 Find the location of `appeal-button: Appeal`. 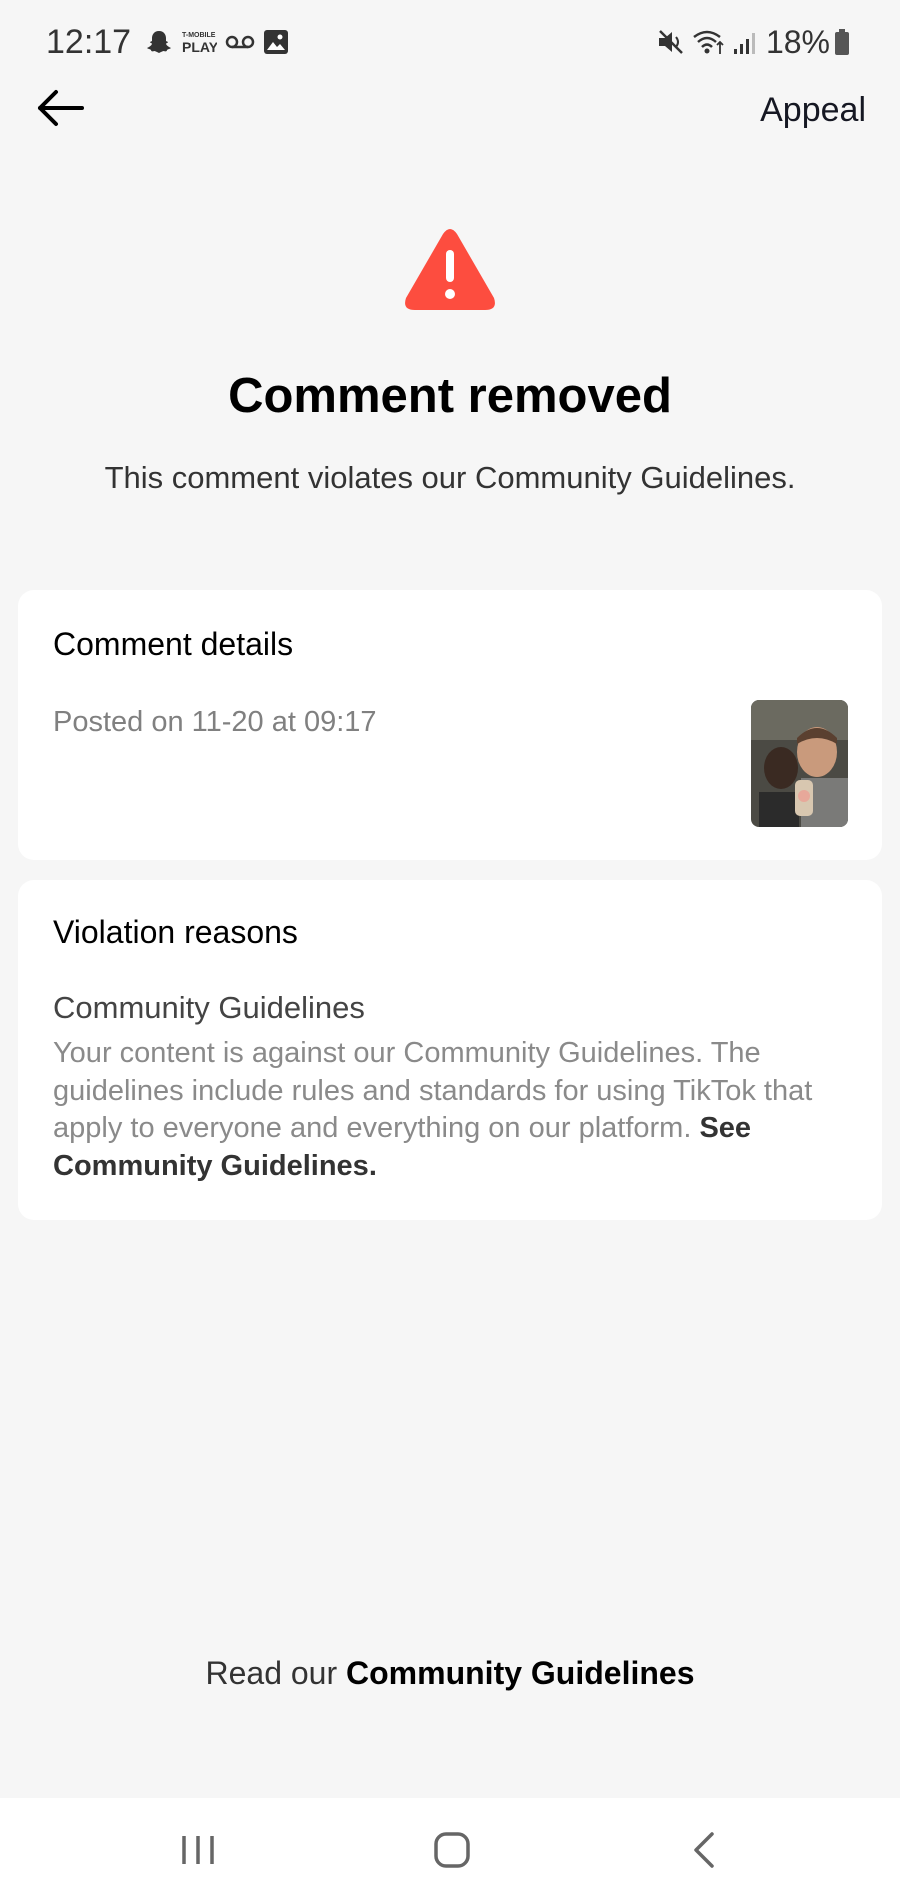

appeal-button: Appeal is located at coordinates (813, 110).